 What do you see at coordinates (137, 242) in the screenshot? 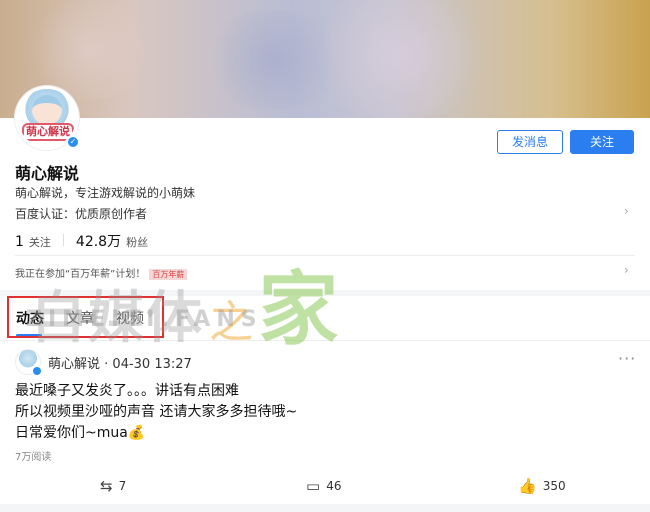
I see `followers-label: 粉丝` at bounding box center [137, 242].